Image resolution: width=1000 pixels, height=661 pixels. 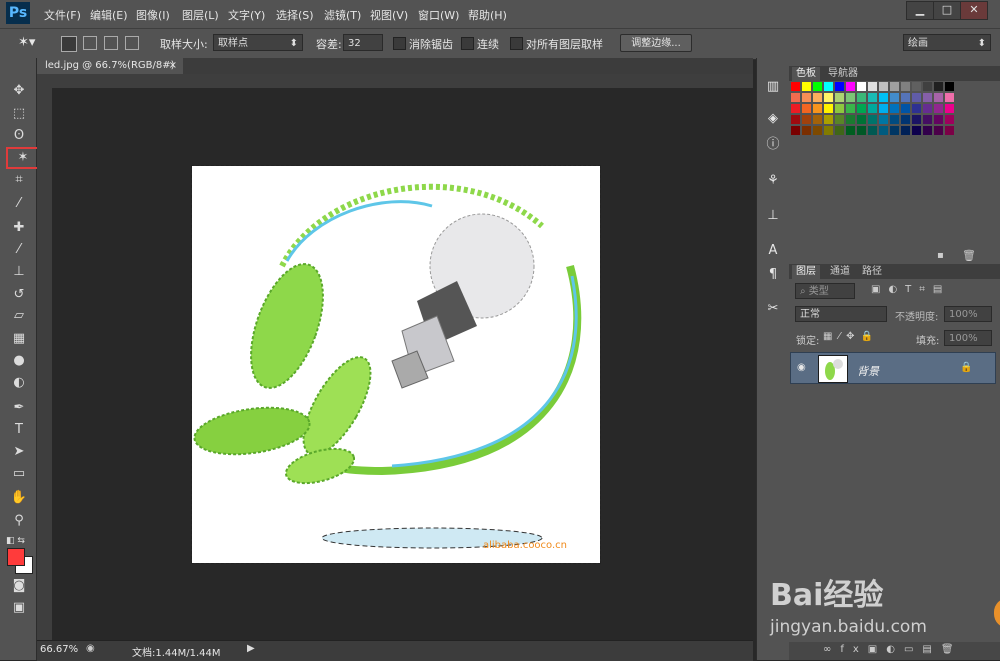 What do you see at coordinates (968, 338) in the screenshot?
I see `fill-input: 100%` at bounding box center [968, 338].